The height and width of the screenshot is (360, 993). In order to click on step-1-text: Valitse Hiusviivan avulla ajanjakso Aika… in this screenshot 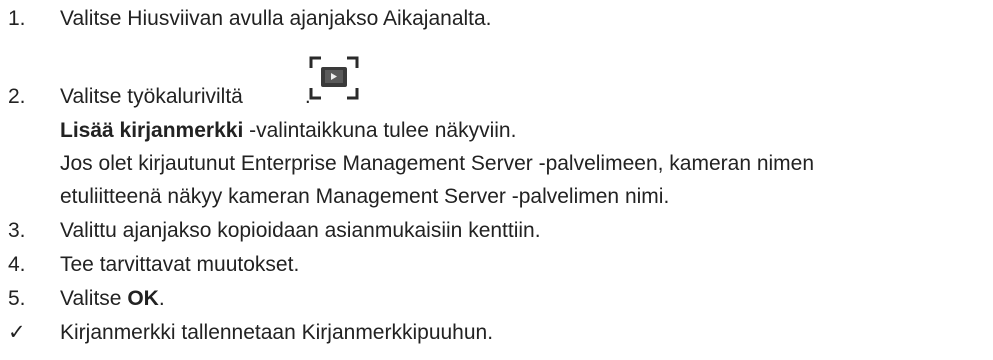, I will do `click(276, 18)`.